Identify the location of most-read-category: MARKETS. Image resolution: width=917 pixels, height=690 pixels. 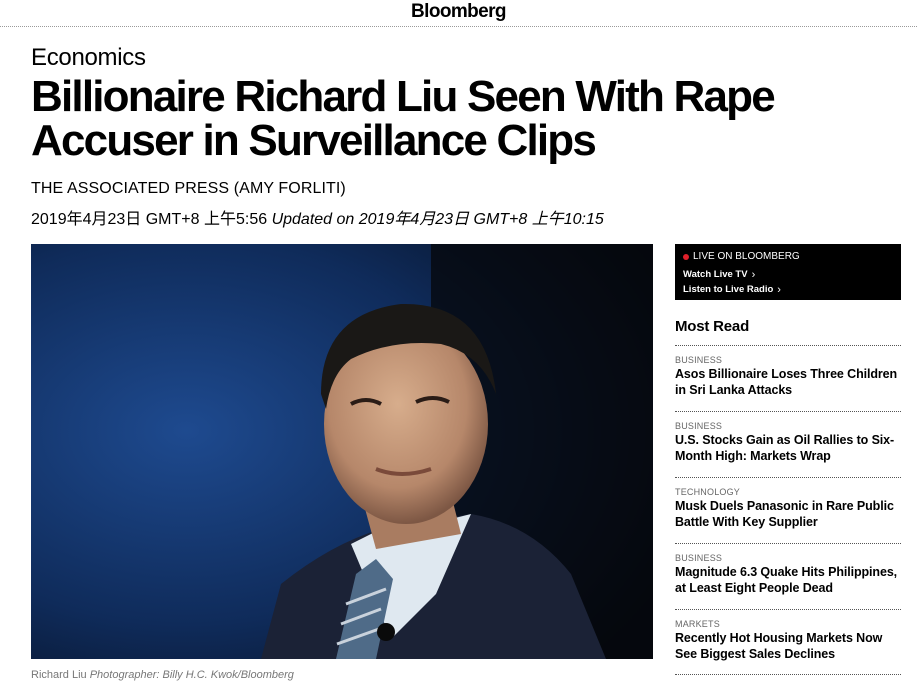
(697, 624).